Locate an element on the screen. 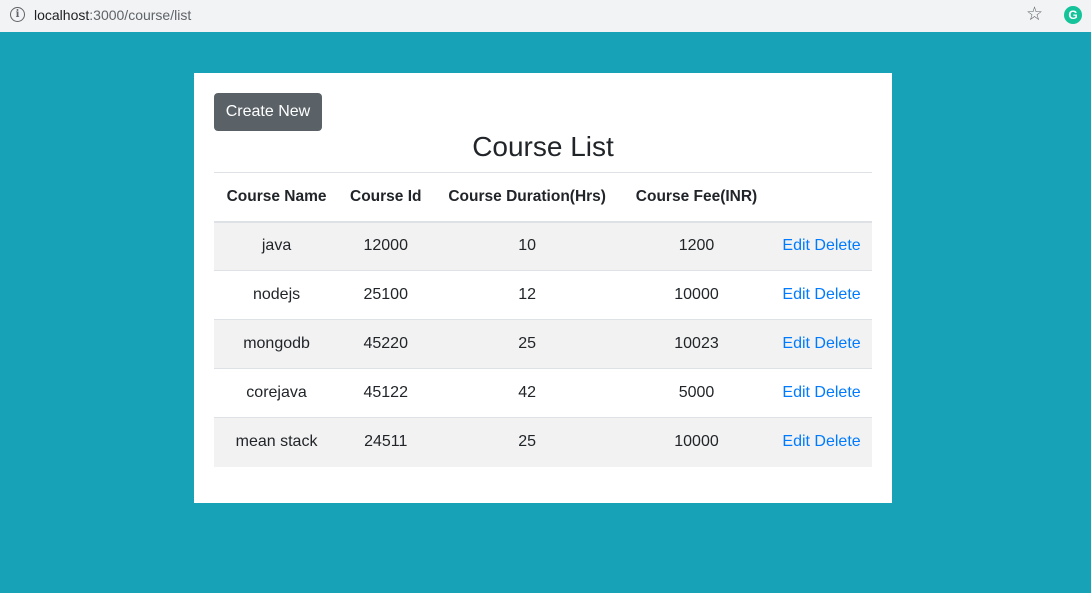 The height and width of the screenshot is (593, 1091). cell-course-duration: 42 is located at coordinates (527, 392).